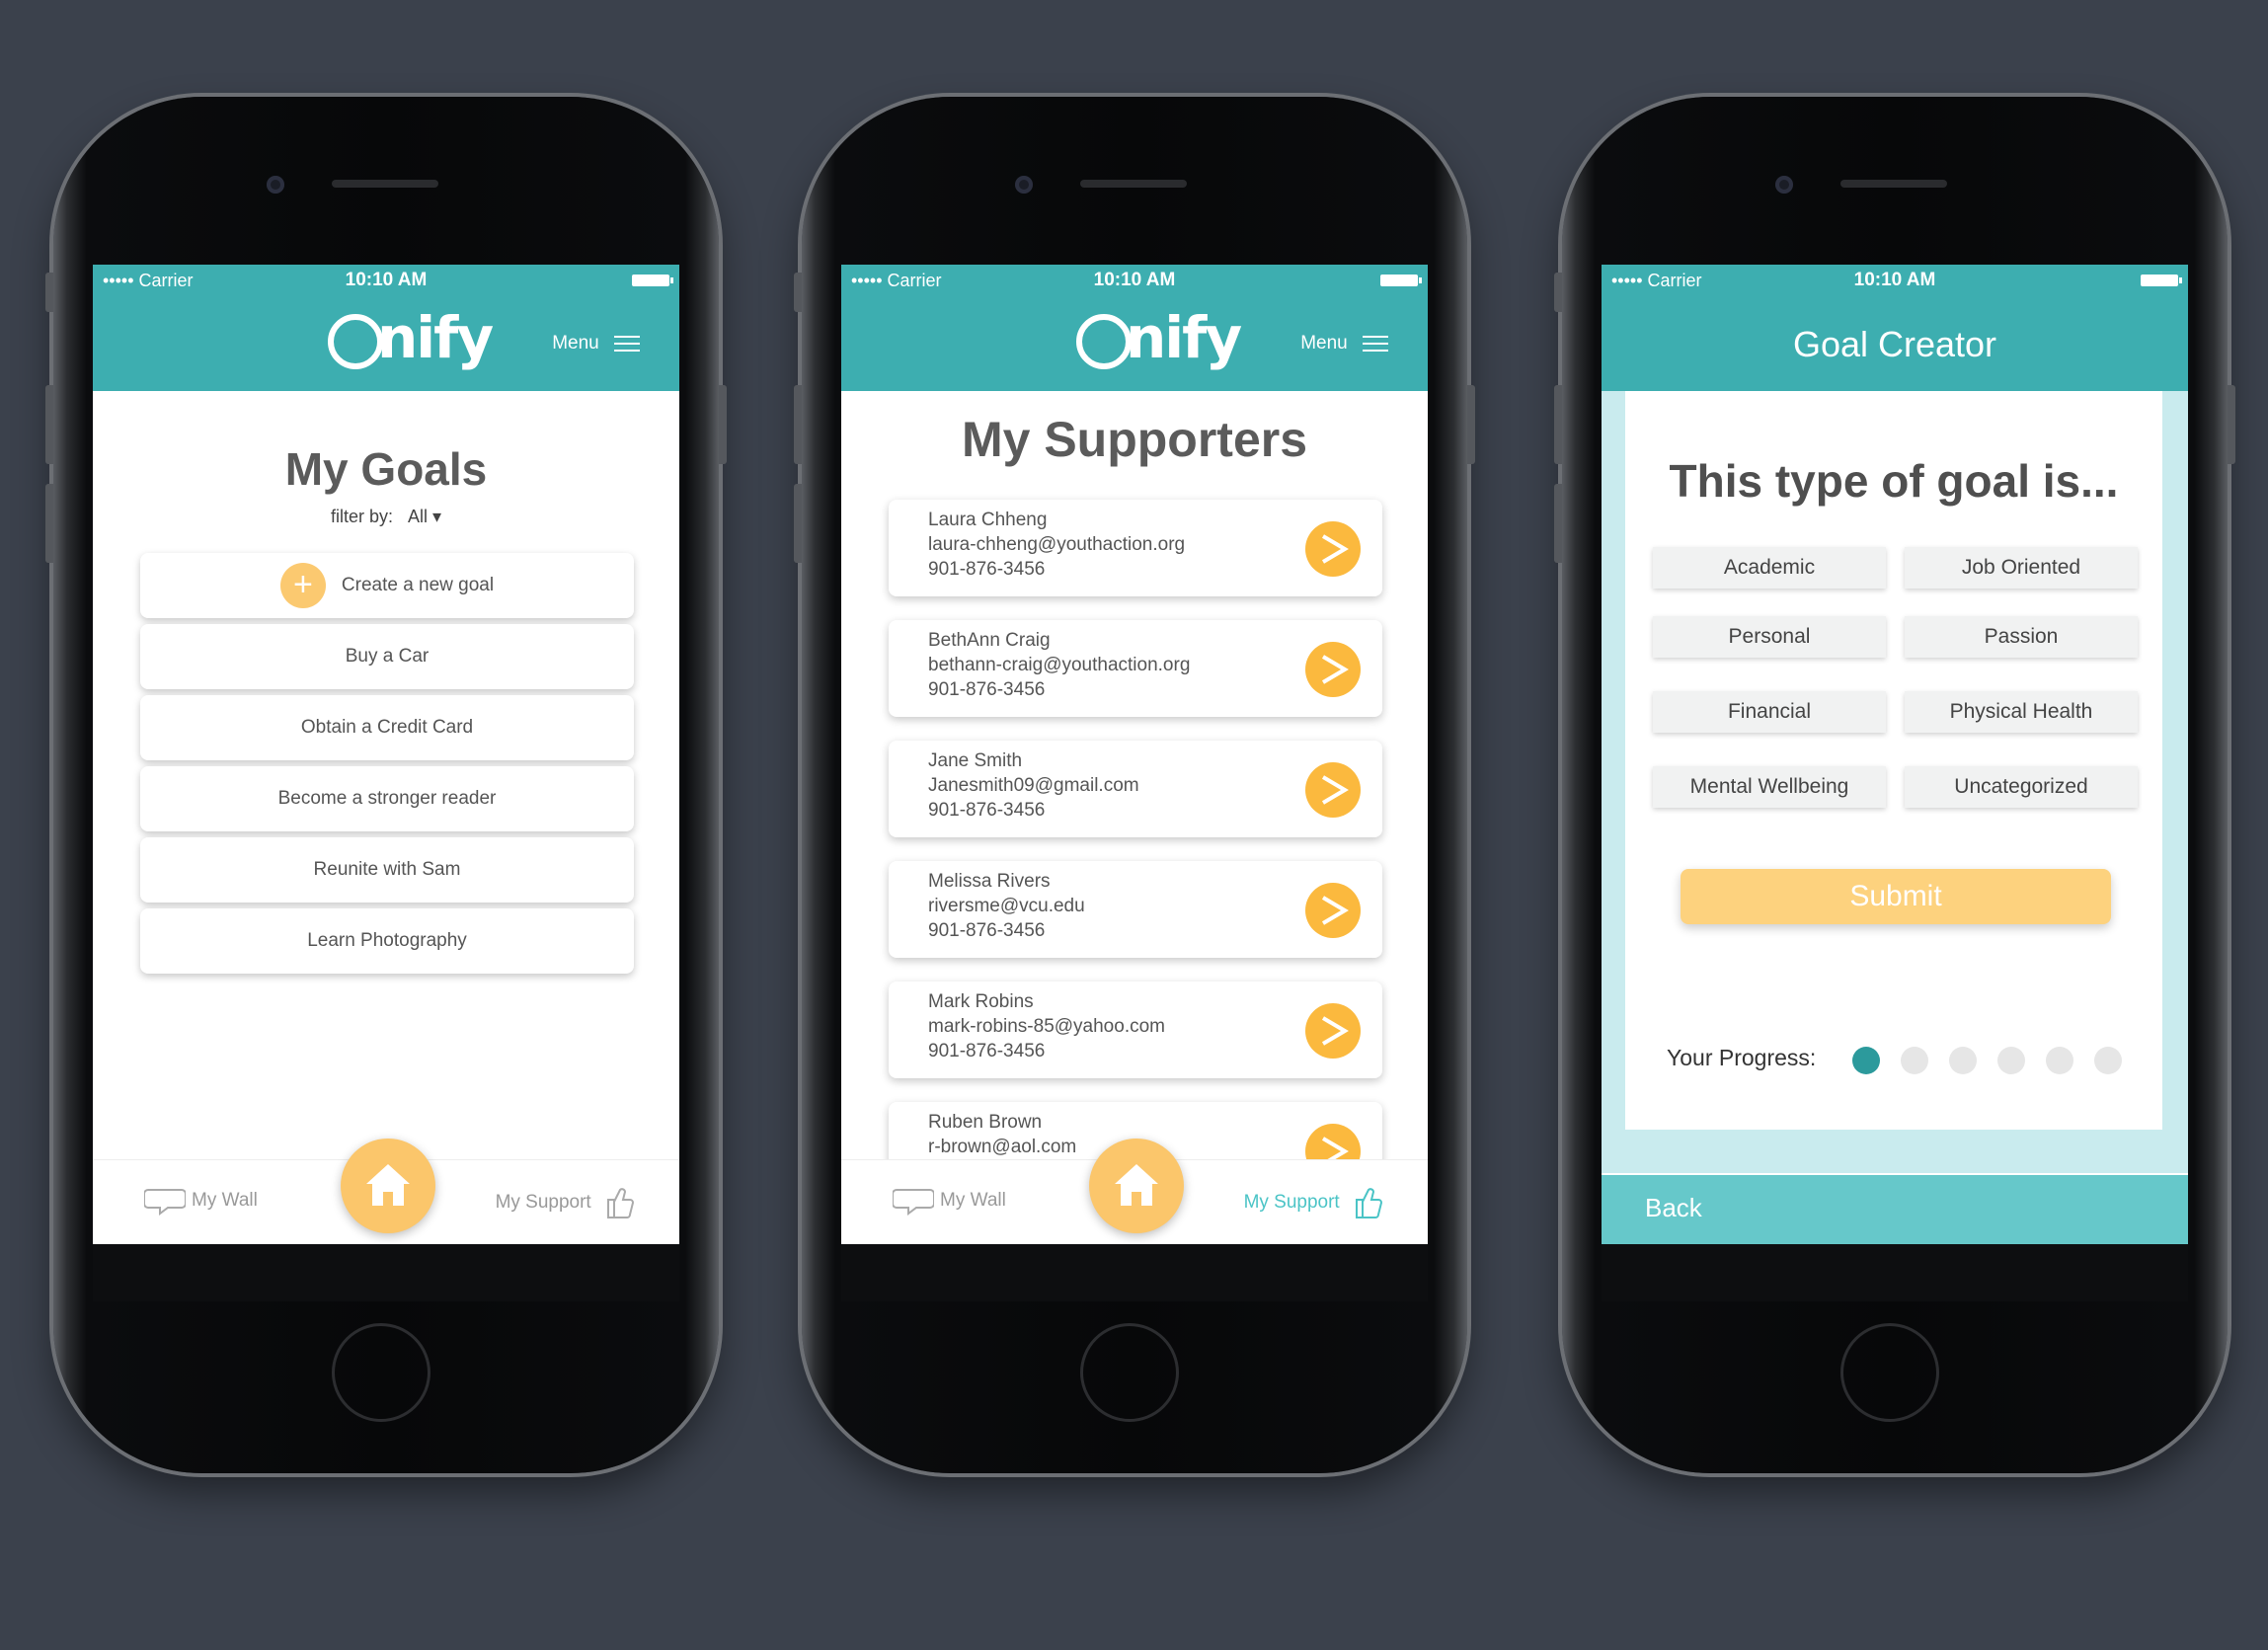 The image size is (2268, 1650). I want to click on home-icon, so click(1136, 1185).